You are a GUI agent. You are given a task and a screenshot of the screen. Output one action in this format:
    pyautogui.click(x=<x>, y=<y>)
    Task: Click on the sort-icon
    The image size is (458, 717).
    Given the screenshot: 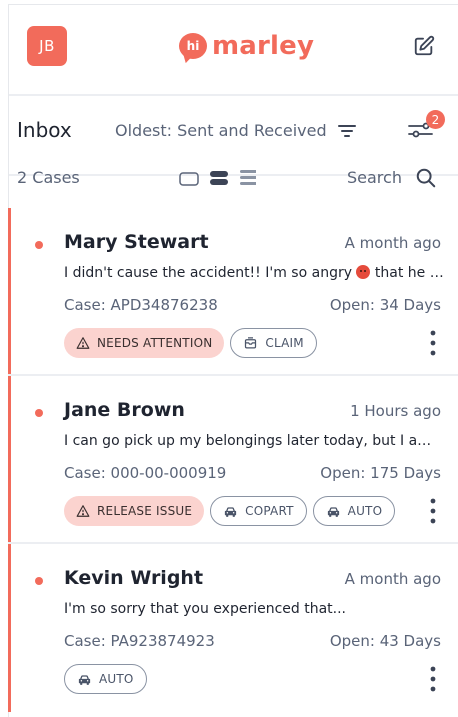 What is the action you would take?
    pyautogui.click(x=347, y=131)
    